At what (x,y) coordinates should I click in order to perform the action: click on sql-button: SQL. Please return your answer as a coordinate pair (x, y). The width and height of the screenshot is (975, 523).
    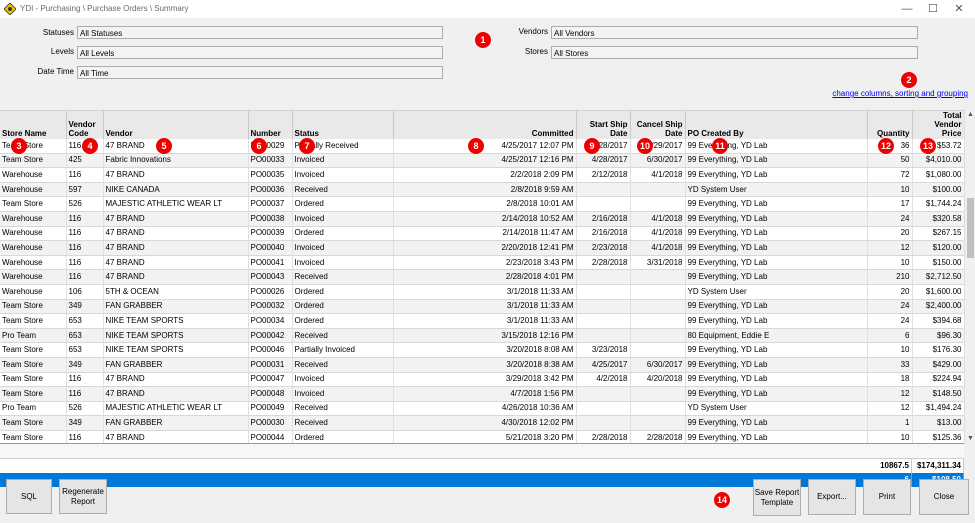
    Looking at the image, I should click on (29, 496).